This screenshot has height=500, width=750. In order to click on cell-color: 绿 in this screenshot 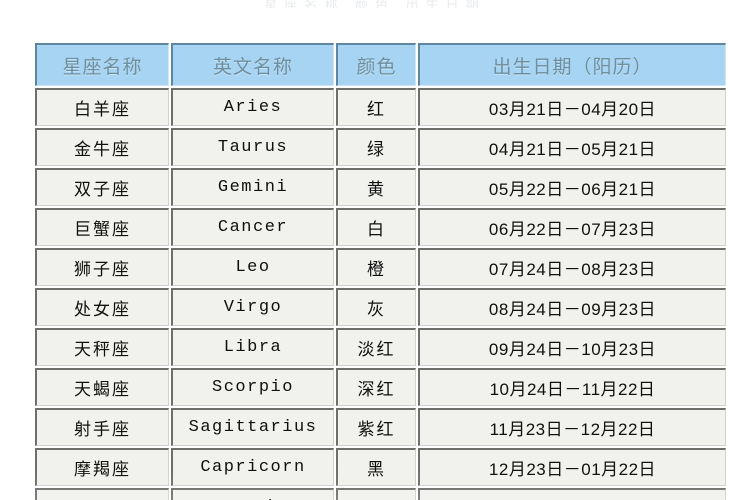, I will do `click(376, 147)`.